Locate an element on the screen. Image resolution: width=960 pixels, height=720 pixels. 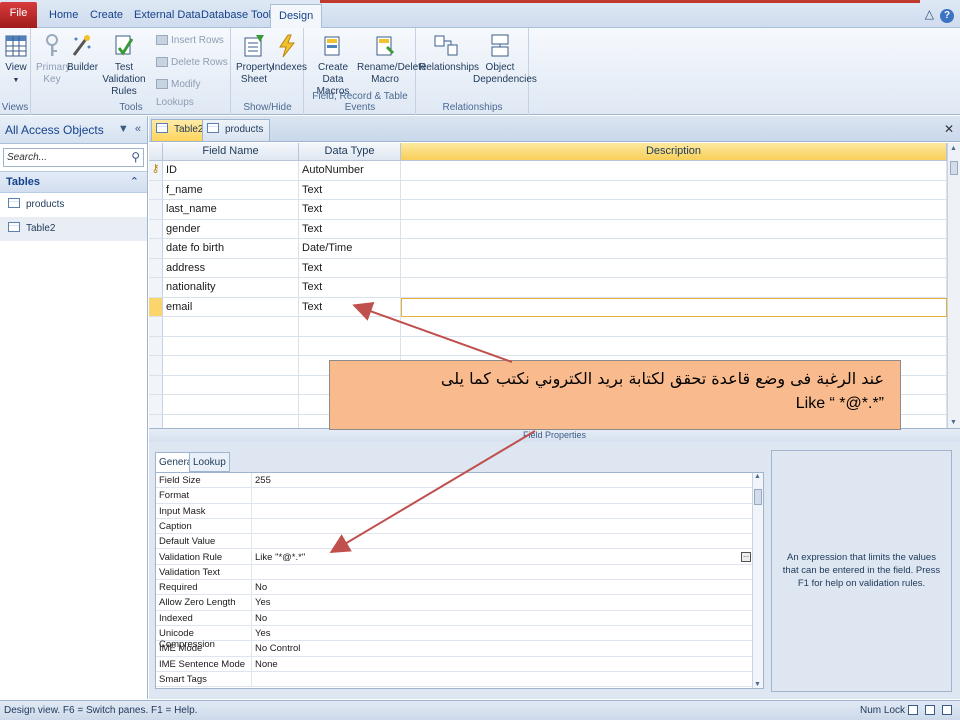
test-validation-rules-button: Test Validation Rules is located at coordinates (124, 65).